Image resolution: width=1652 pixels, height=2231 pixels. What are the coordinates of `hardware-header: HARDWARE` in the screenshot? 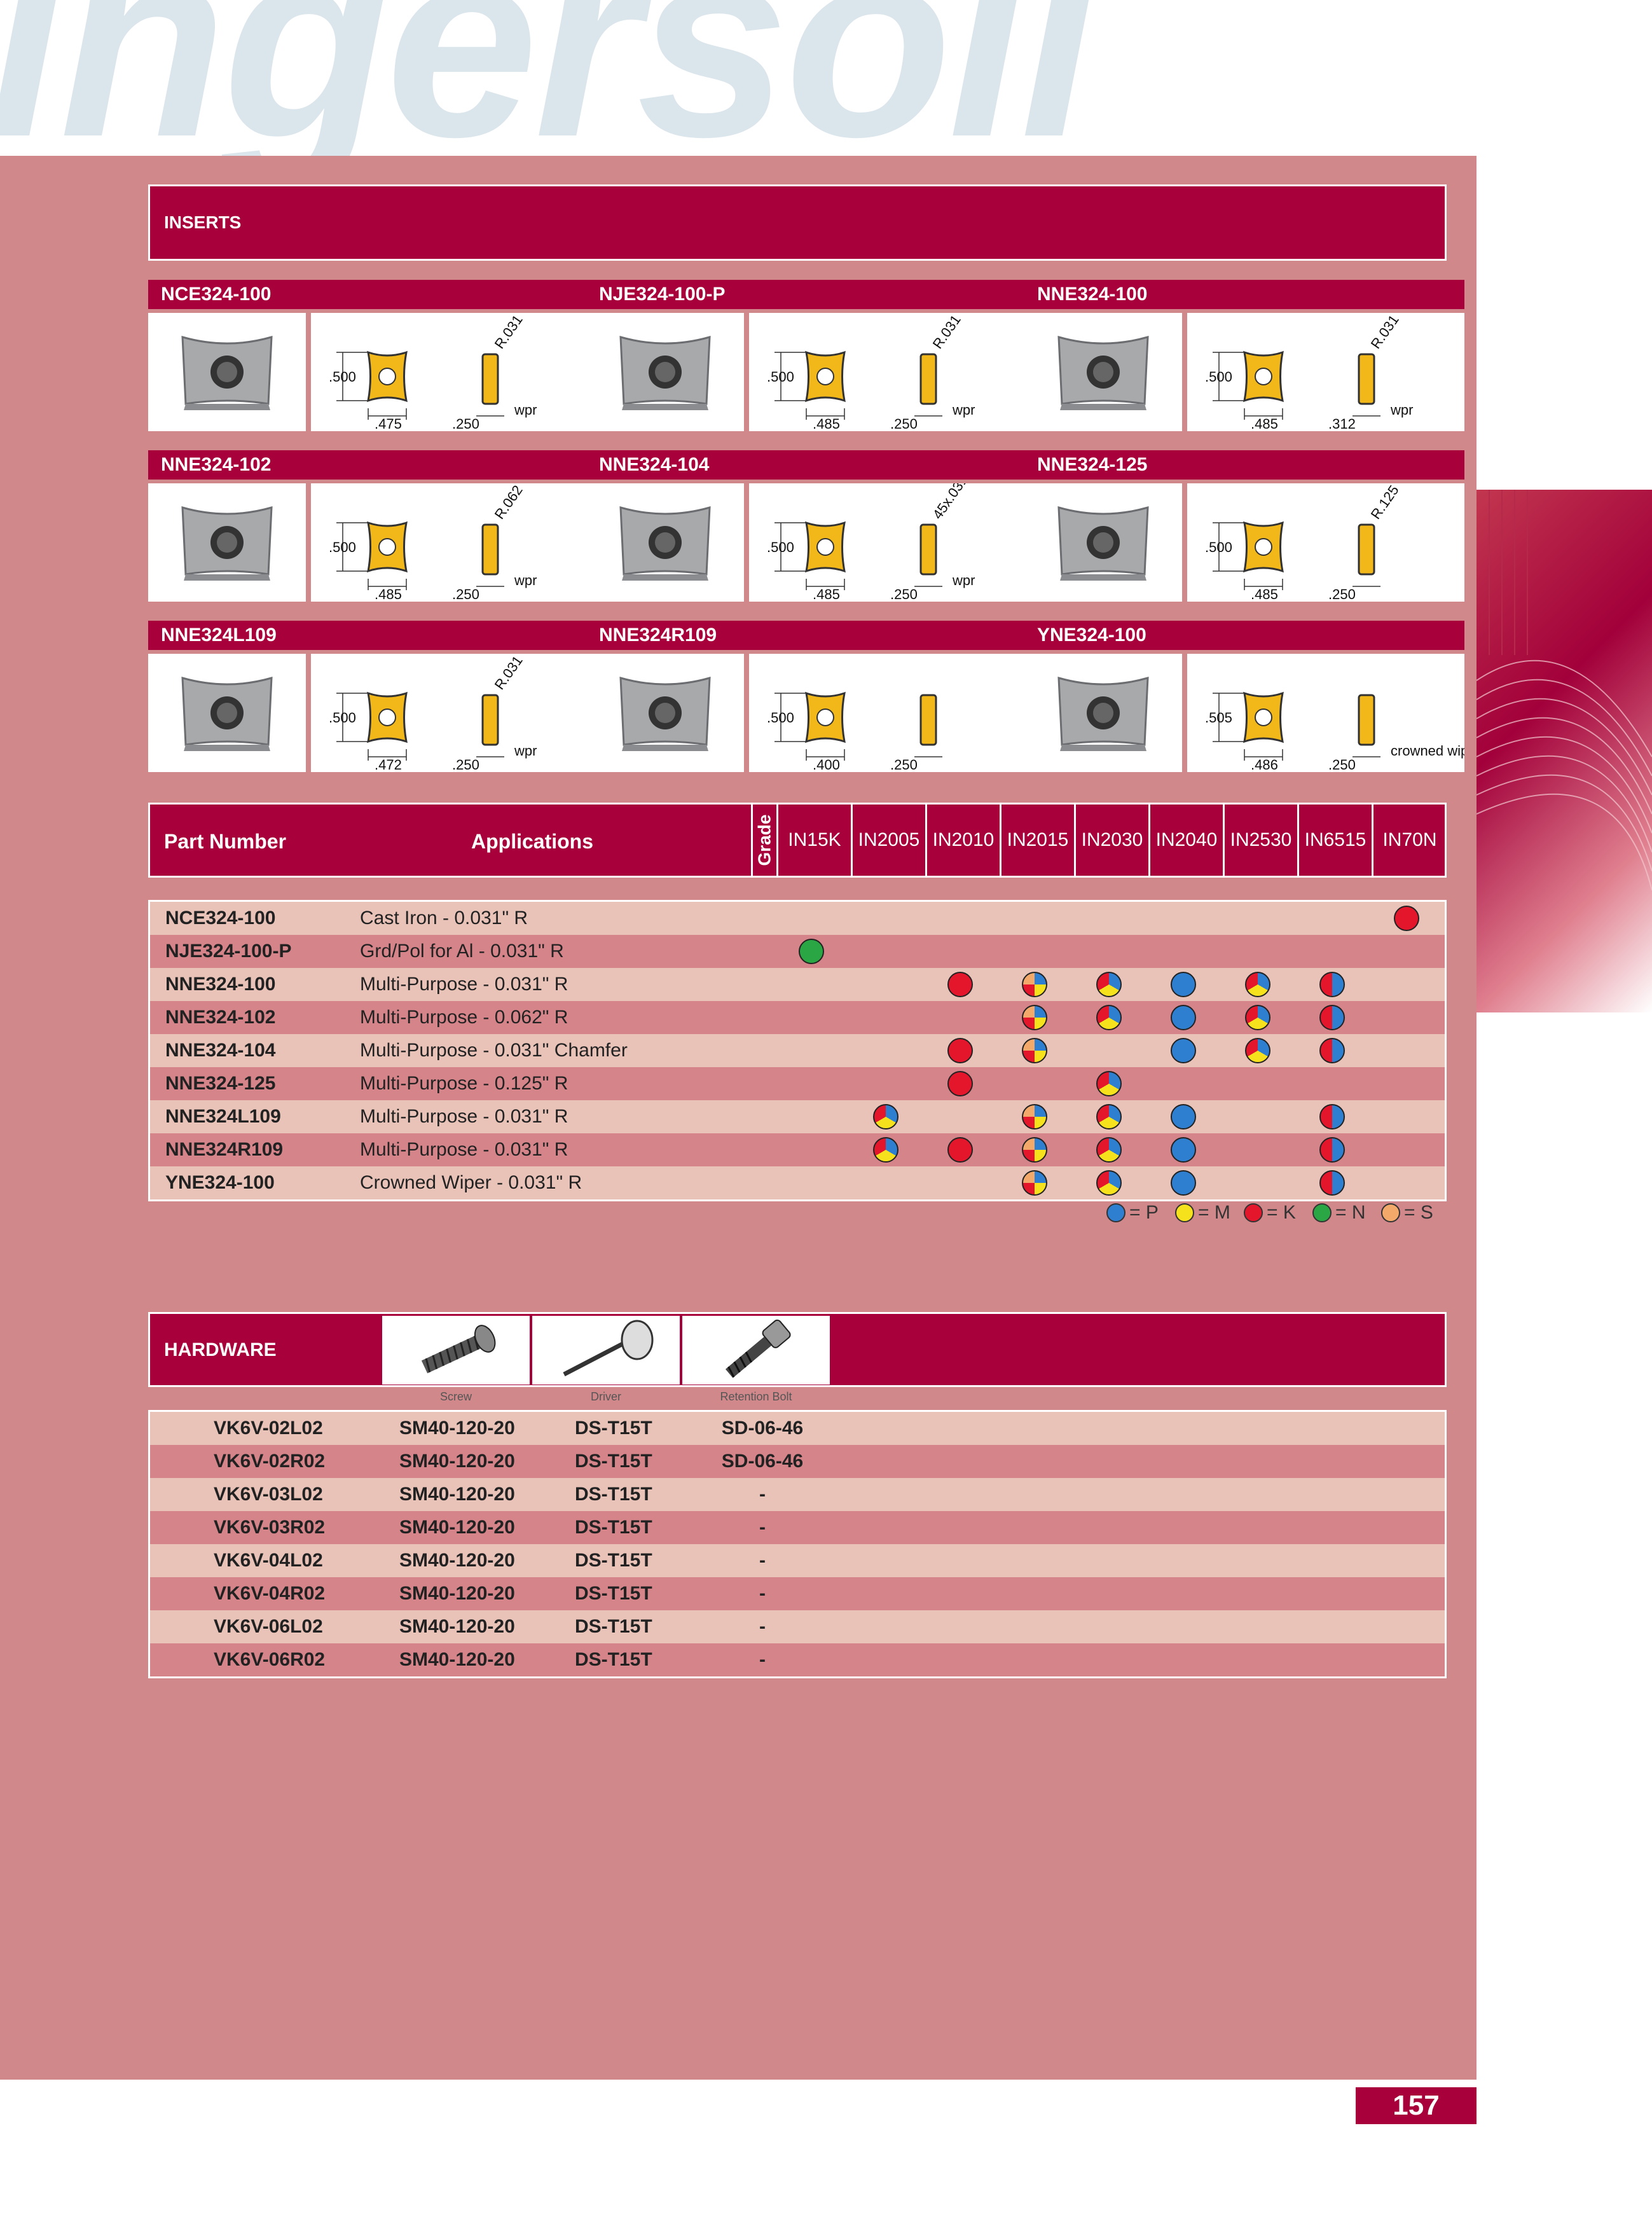 It's located at (797, 1349).